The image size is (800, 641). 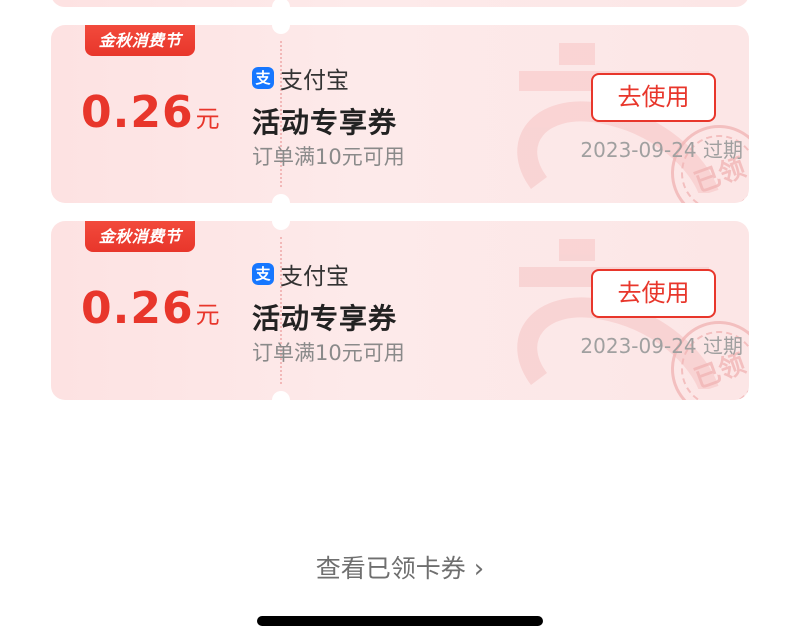 What do you see at coordinates (390, 568) in the screenshot?
I see `view-link-label: 查看已领卡券` at bounding box center [390, 568].